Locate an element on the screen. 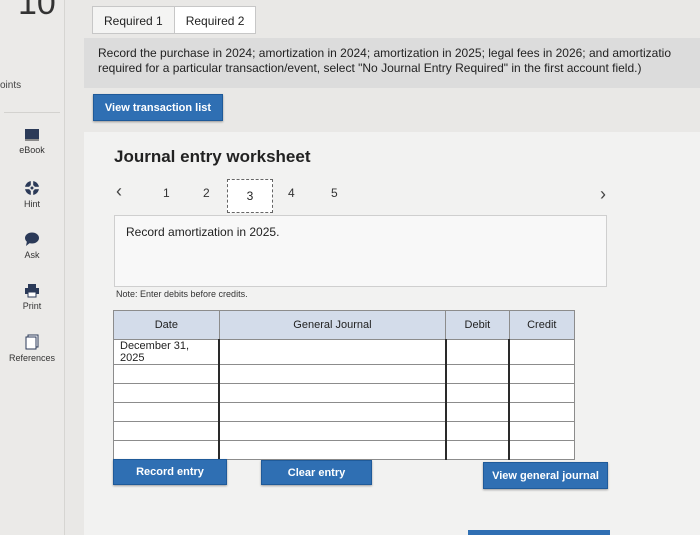 This screenshot has height=535, width=700. question-number: 10 is located at coordinates (37, 11).